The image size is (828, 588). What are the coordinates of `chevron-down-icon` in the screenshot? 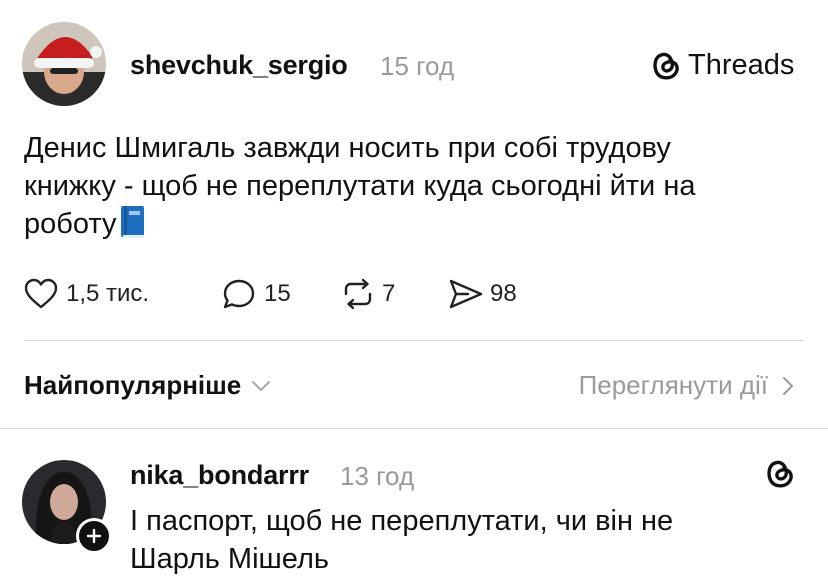 It's located at (261, 386).